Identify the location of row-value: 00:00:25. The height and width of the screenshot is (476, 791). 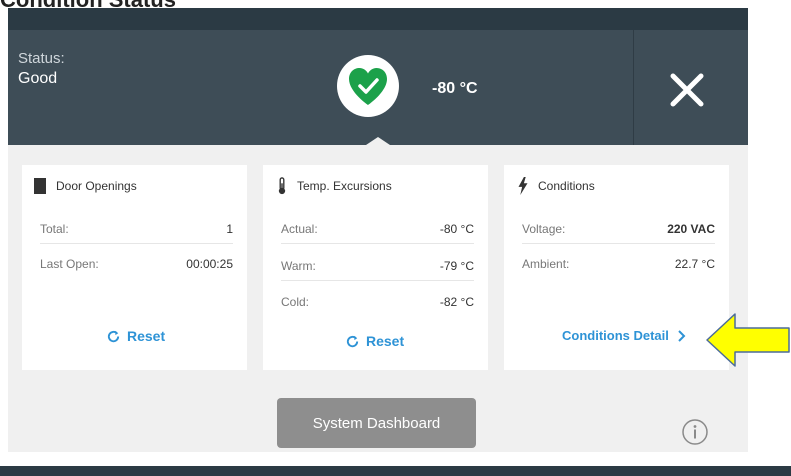
(209, 264).